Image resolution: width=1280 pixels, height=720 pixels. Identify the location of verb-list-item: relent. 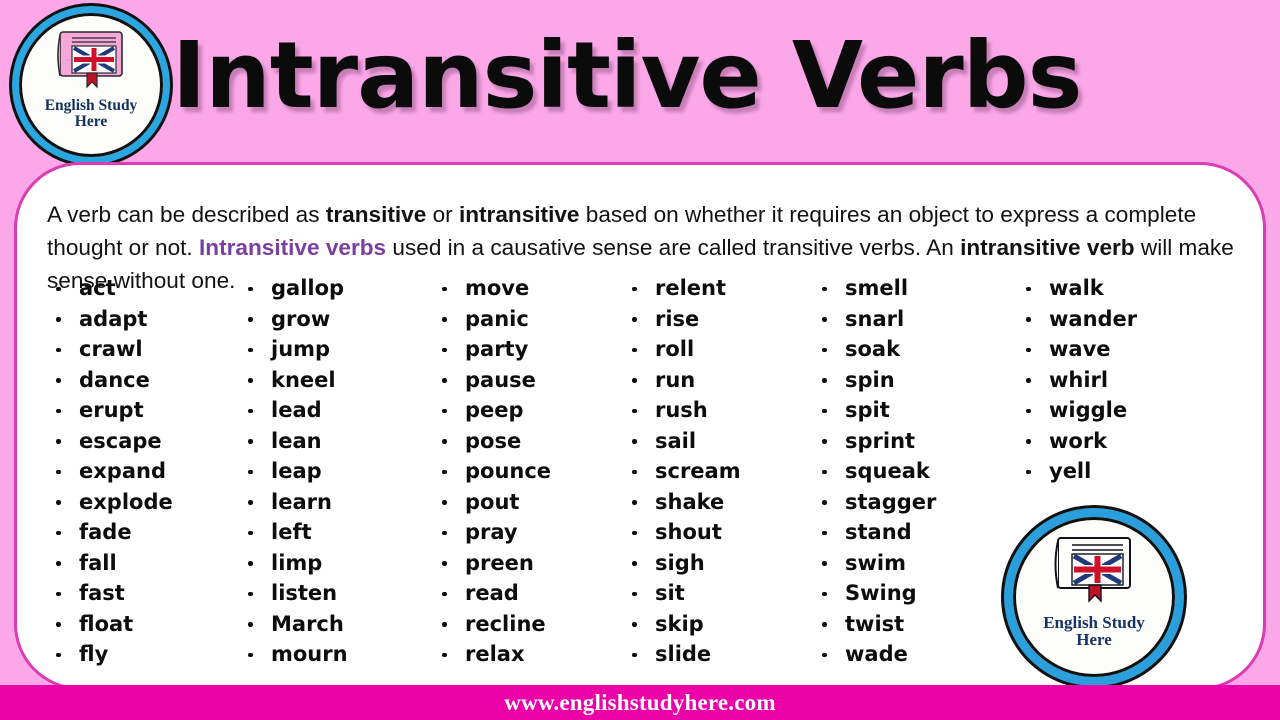
(722, 288).